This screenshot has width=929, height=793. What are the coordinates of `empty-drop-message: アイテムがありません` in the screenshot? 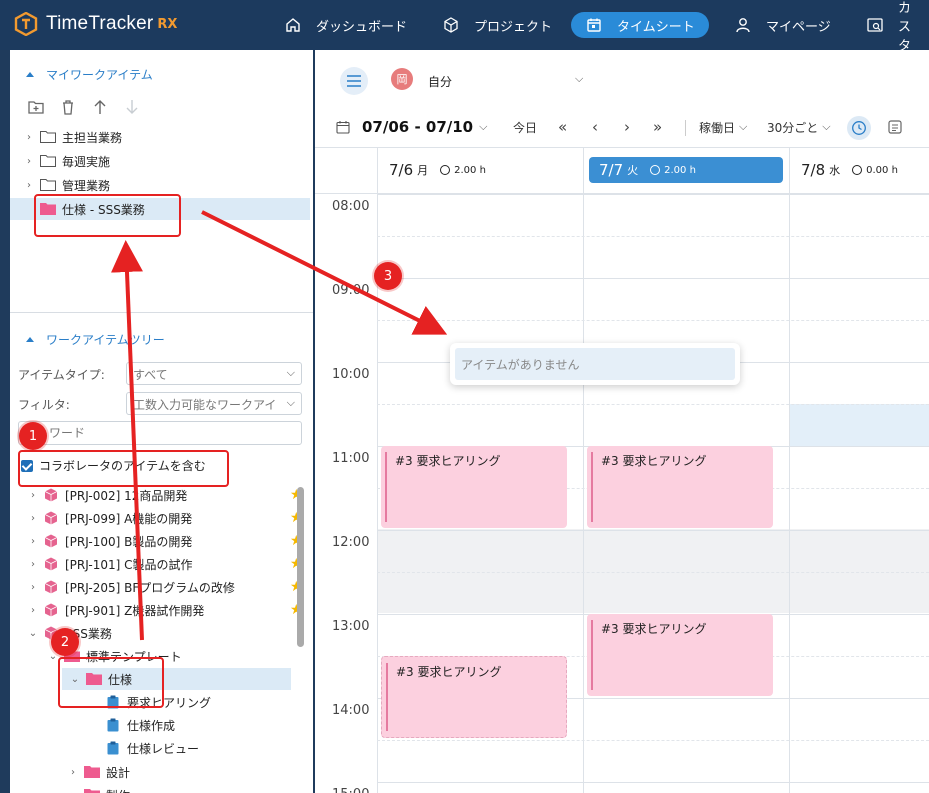 It's located at (595, 364).